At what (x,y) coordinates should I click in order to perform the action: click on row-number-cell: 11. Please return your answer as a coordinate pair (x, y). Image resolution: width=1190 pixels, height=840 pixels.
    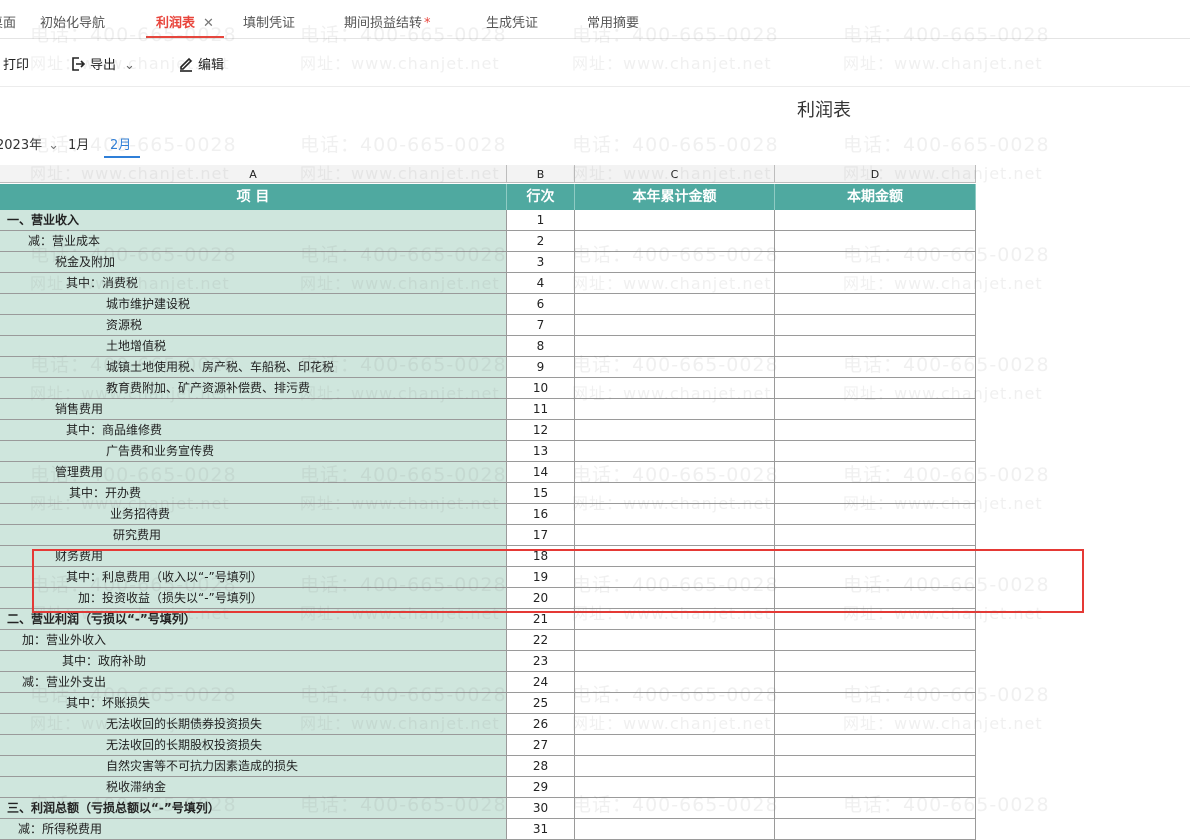
    Looking at the image, I should click on (541, 409).